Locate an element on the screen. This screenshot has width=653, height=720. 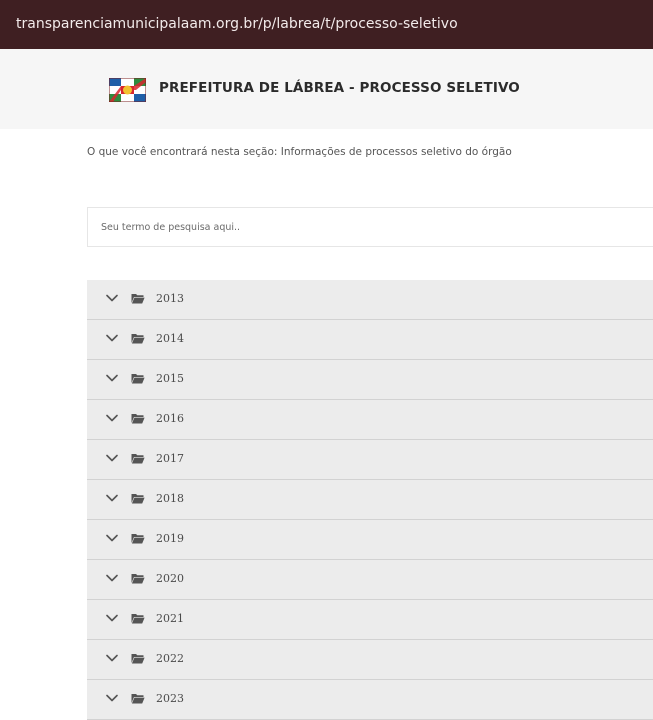
folder-row-2022: 2022 is located at coordinates (370, 660).